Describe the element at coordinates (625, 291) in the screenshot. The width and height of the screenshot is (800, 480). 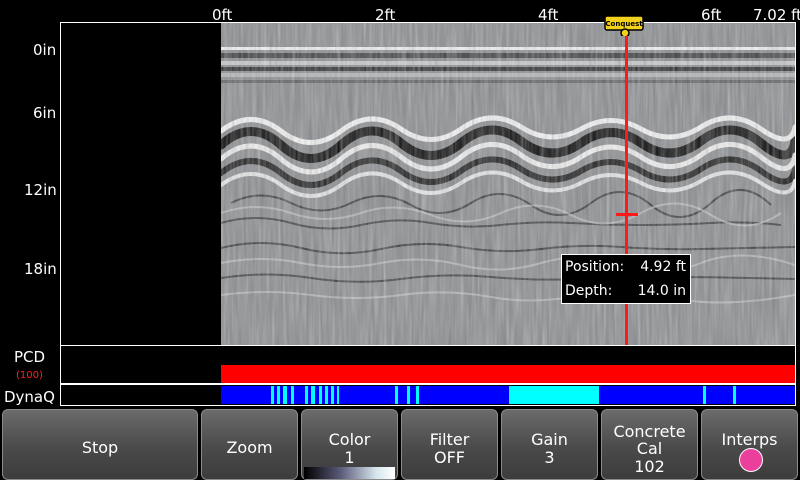
I see `depth-readout: Depth: 14.0 in` at that location.